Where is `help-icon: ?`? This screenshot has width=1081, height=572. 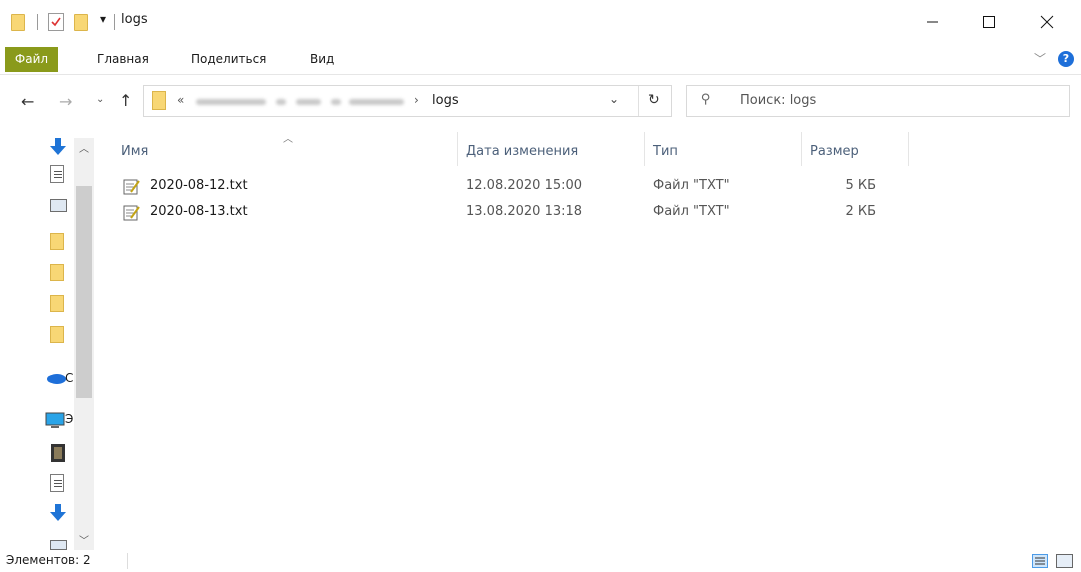
help-icon: ? is located at coordinates (1066, 59).